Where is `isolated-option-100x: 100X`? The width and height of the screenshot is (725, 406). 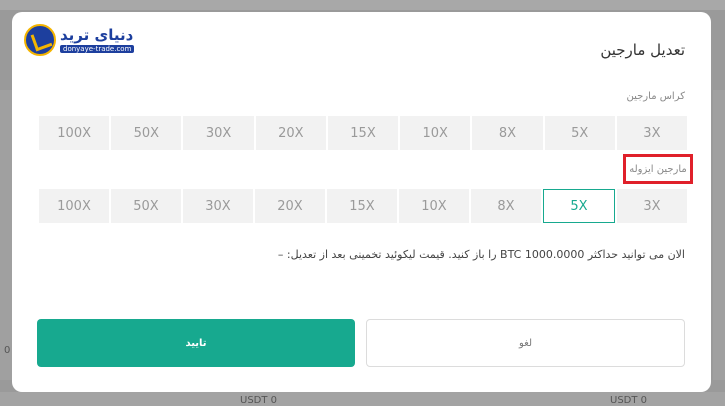 isolated-option-100x: 100X is located at coordinates (74, 206).